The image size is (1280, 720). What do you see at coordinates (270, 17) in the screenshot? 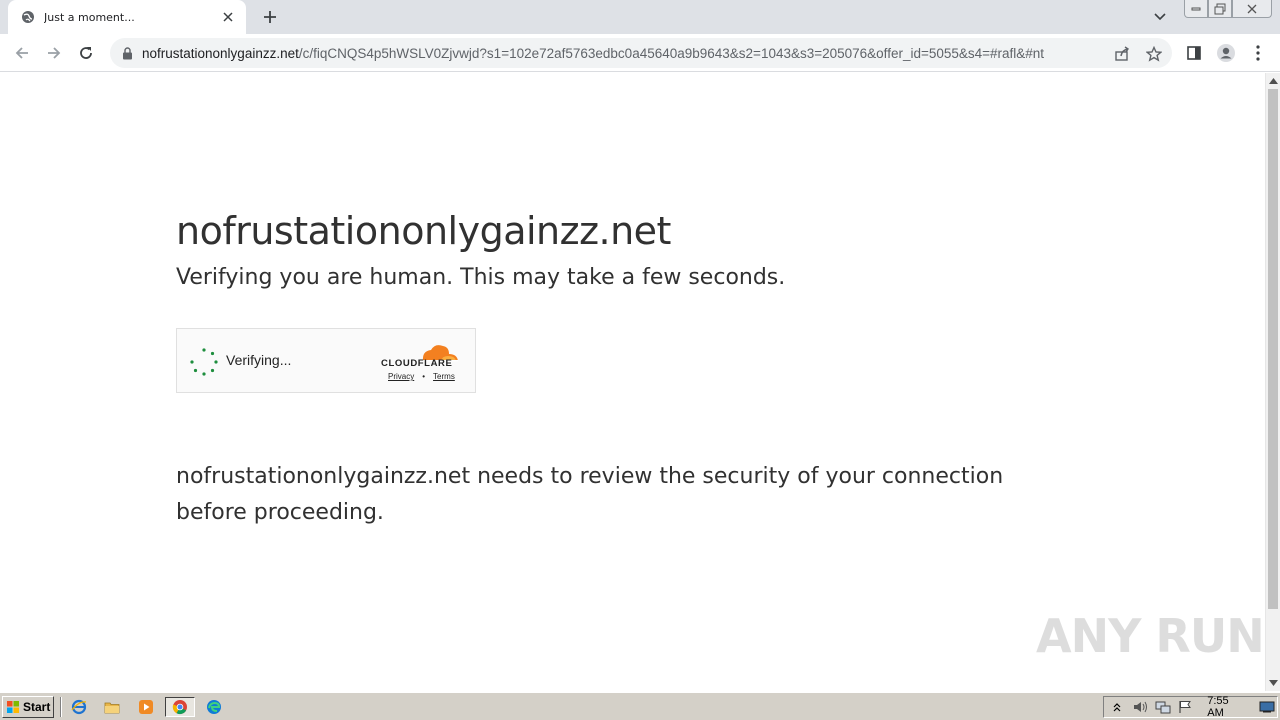
I see `new-tab-button` at bounding box center [270, 17].